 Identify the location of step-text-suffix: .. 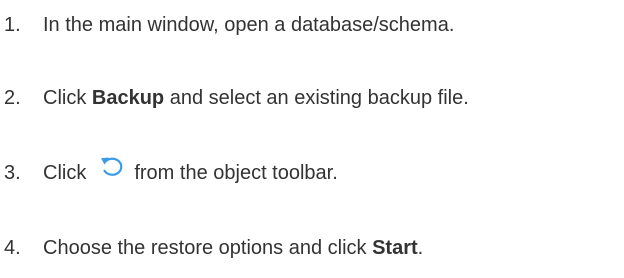
(420, 247).